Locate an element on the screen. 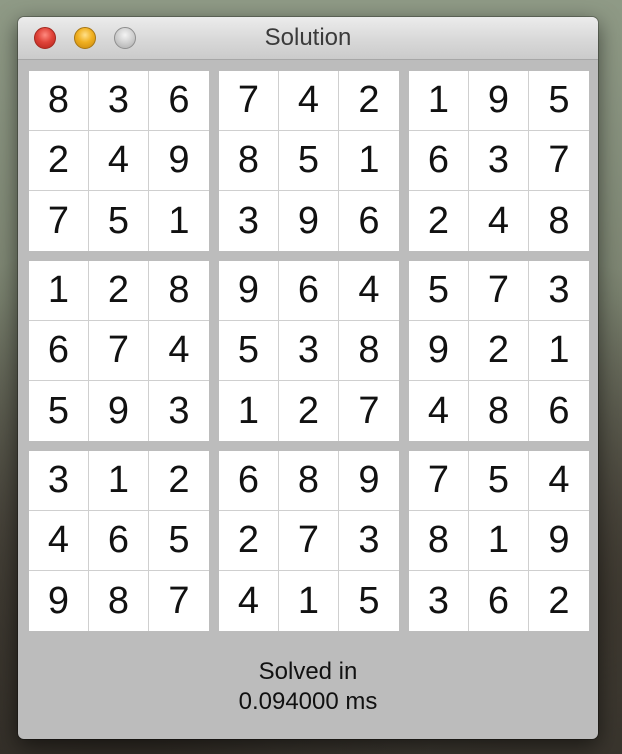  sudoku-box: 742851396 is located at coordinates (309, 161).